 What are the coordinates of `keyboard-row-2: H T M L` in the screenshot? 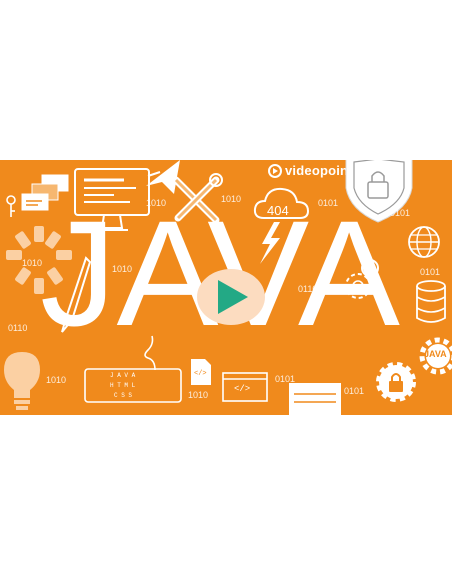 It's located at (123, 385).